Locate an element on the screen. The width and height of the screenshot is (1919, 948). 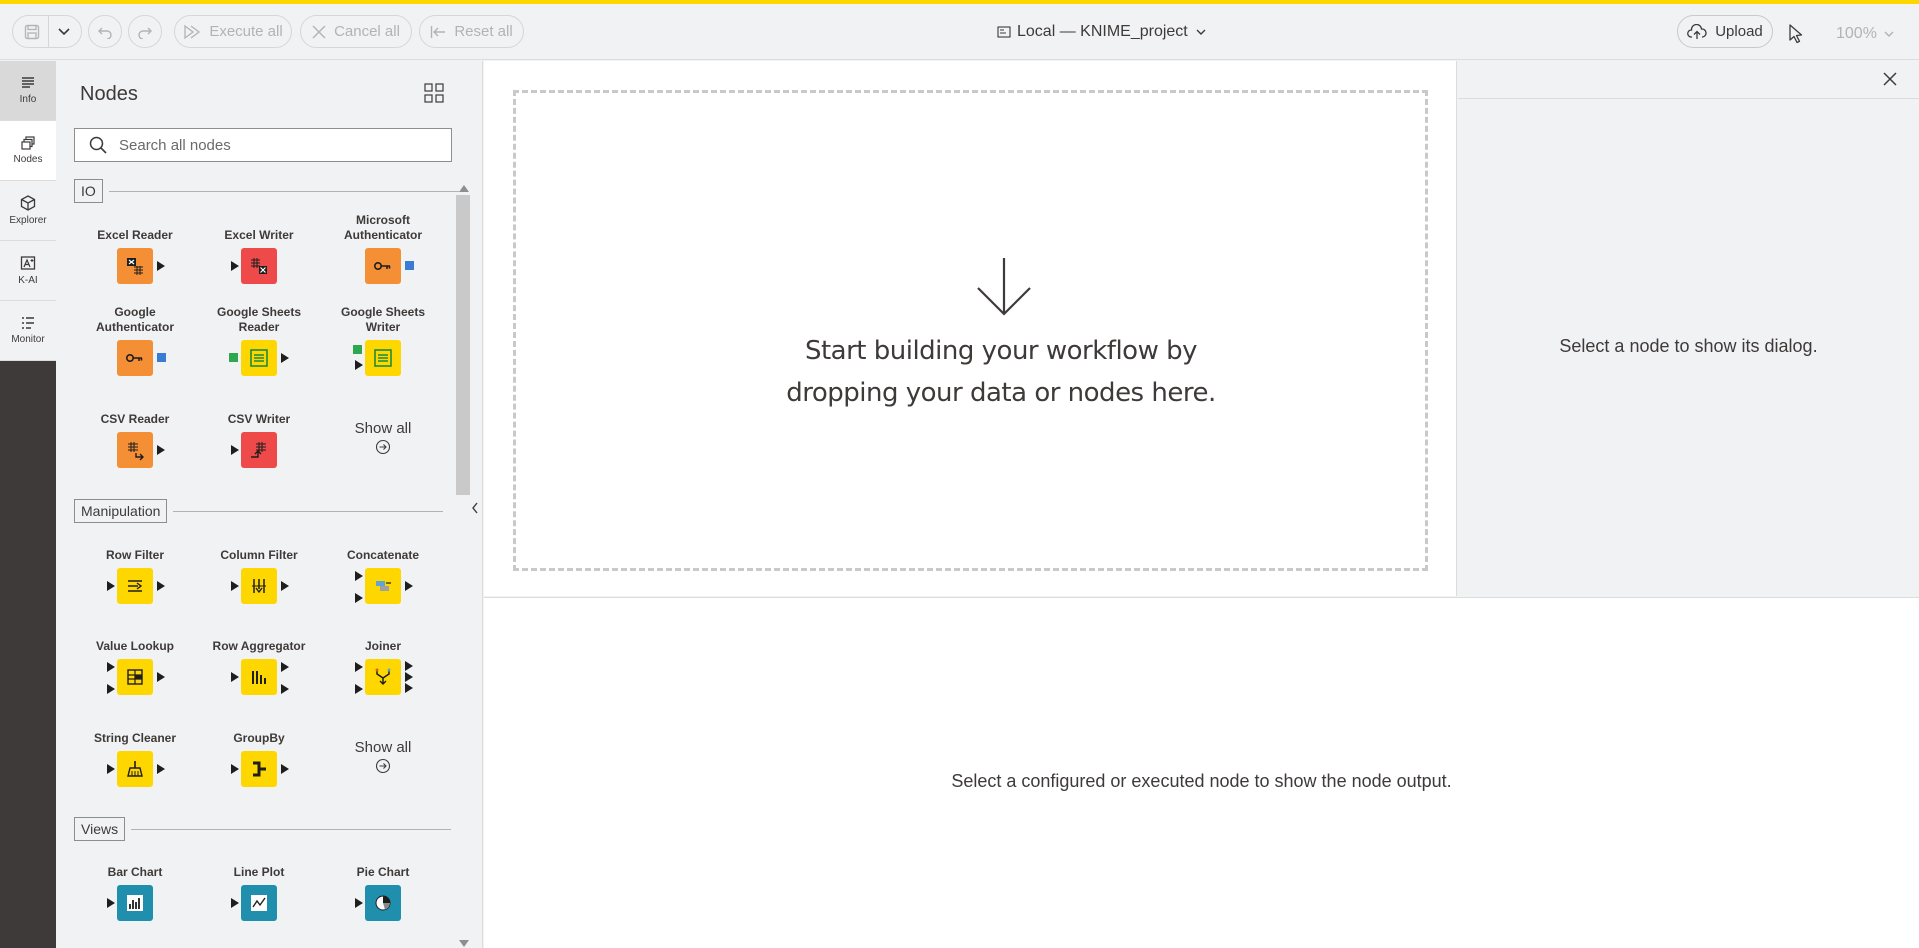
rail-label: Explorer is located at coordinates (28, 220).